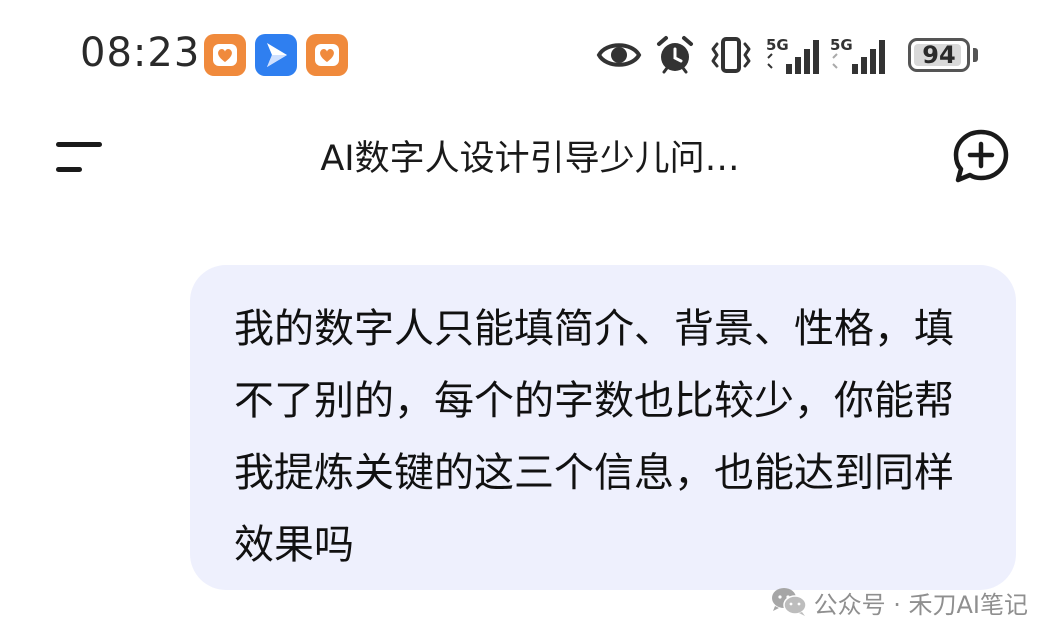 The image size is (1060, 642). I want to click on watermark: 公众号 · 禾刀AI笔记, so click(899, 602).